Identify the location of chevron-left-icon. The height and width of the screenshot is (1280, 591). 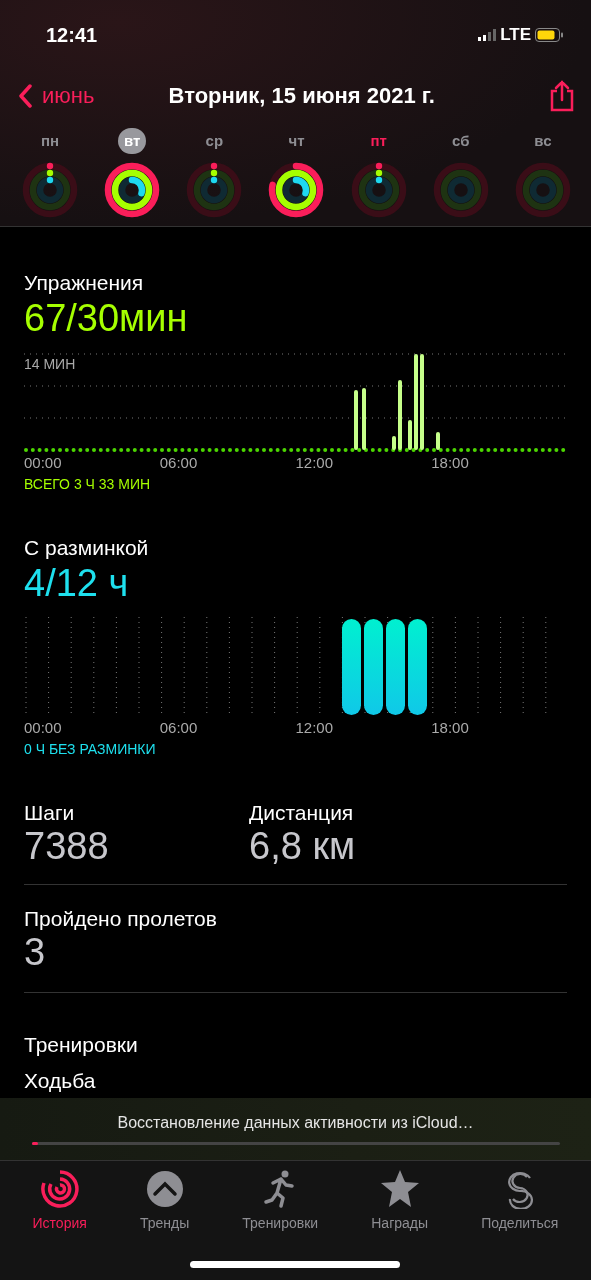
(25, 96).